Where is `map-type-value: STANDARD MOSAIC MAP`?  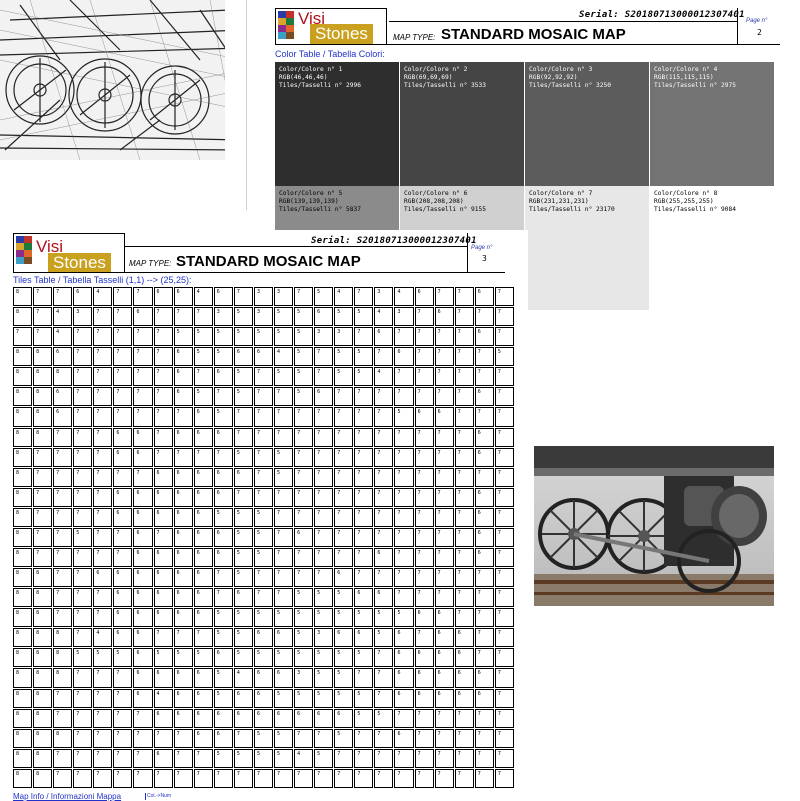 map-type-value: STANDARD MOSAIC MAP is located at coordinates (268, 261).